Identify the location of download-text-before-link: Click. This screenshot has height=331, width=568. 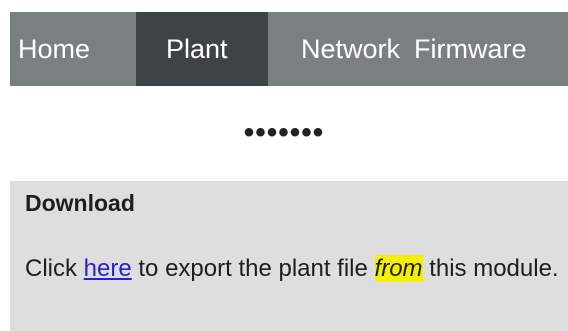
(54, 268).